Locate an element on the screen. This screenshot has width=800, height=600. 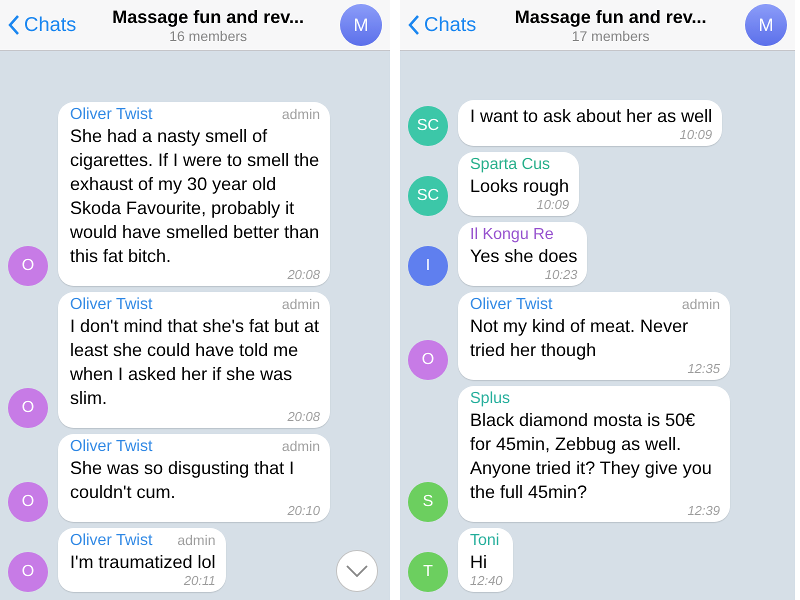
scroll-down-button is located at coordinates (357, 571).